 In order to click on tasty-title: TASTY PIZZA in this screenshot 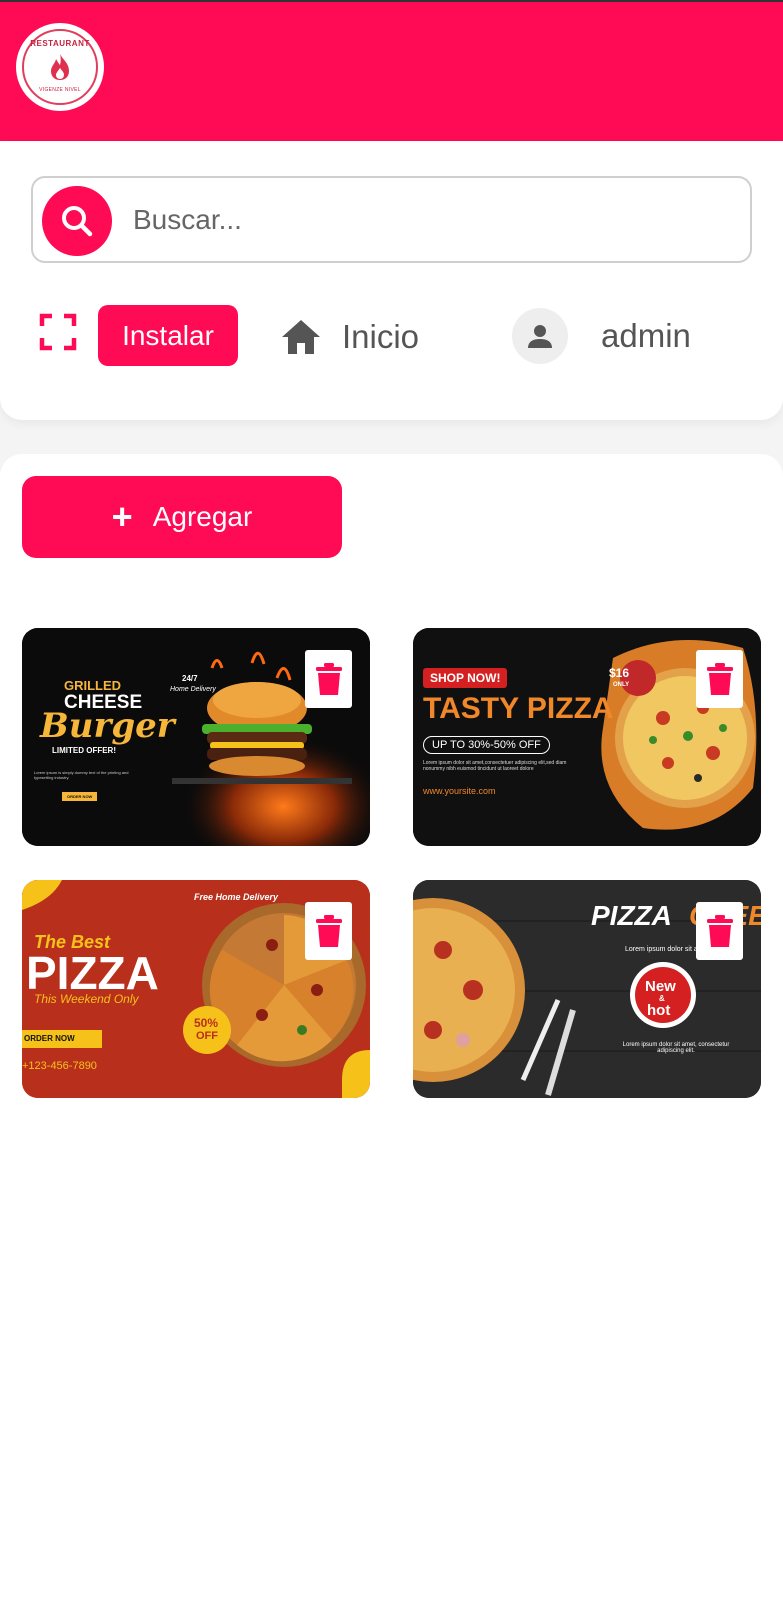, I will do `click(518, 708)`.